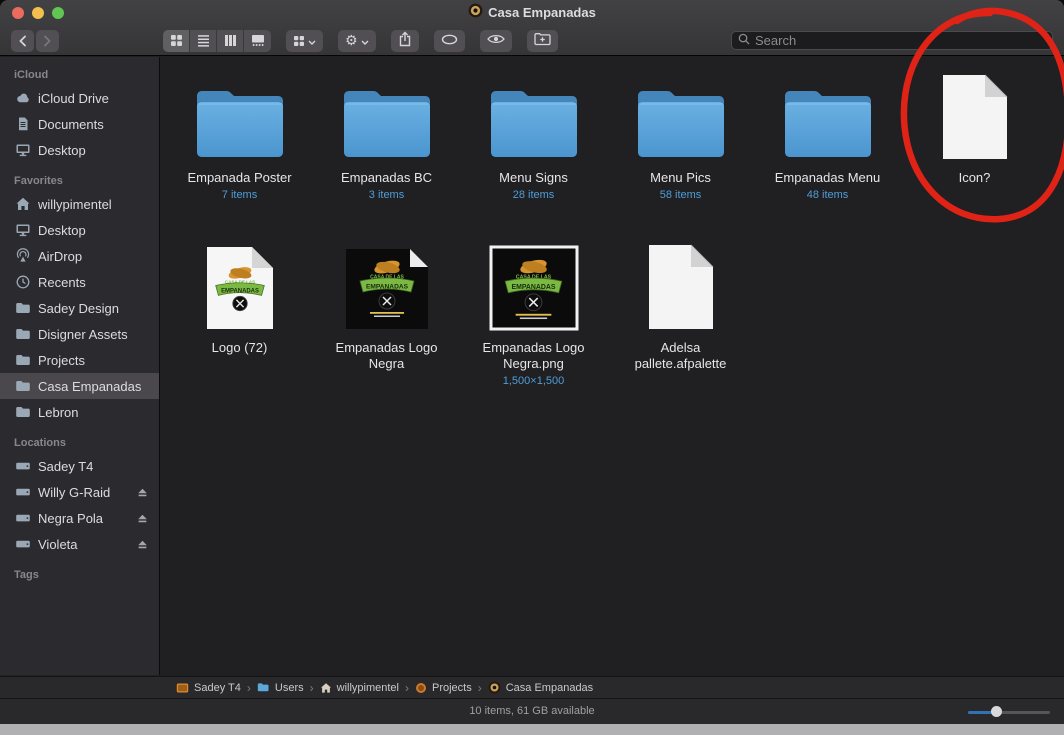 This screenshot has height=735, width=1064. Describe the element at coordinates (230, 40) in the screenshot. I see `column-view-button` at that location.